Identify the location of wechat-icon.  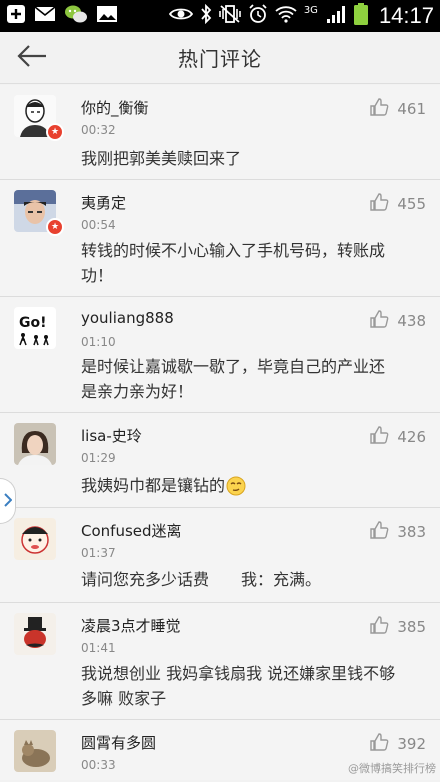
(76, 16).